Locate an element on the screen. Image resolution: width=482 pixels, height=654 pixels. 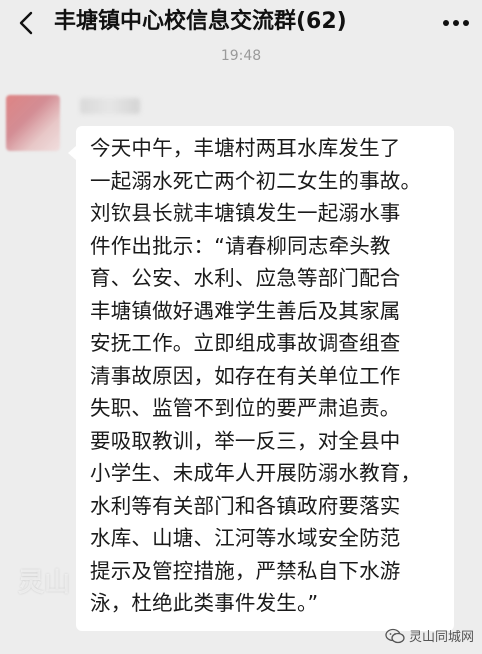
watermark-source: 灵山同城网 is located at coordinates (429, 635).